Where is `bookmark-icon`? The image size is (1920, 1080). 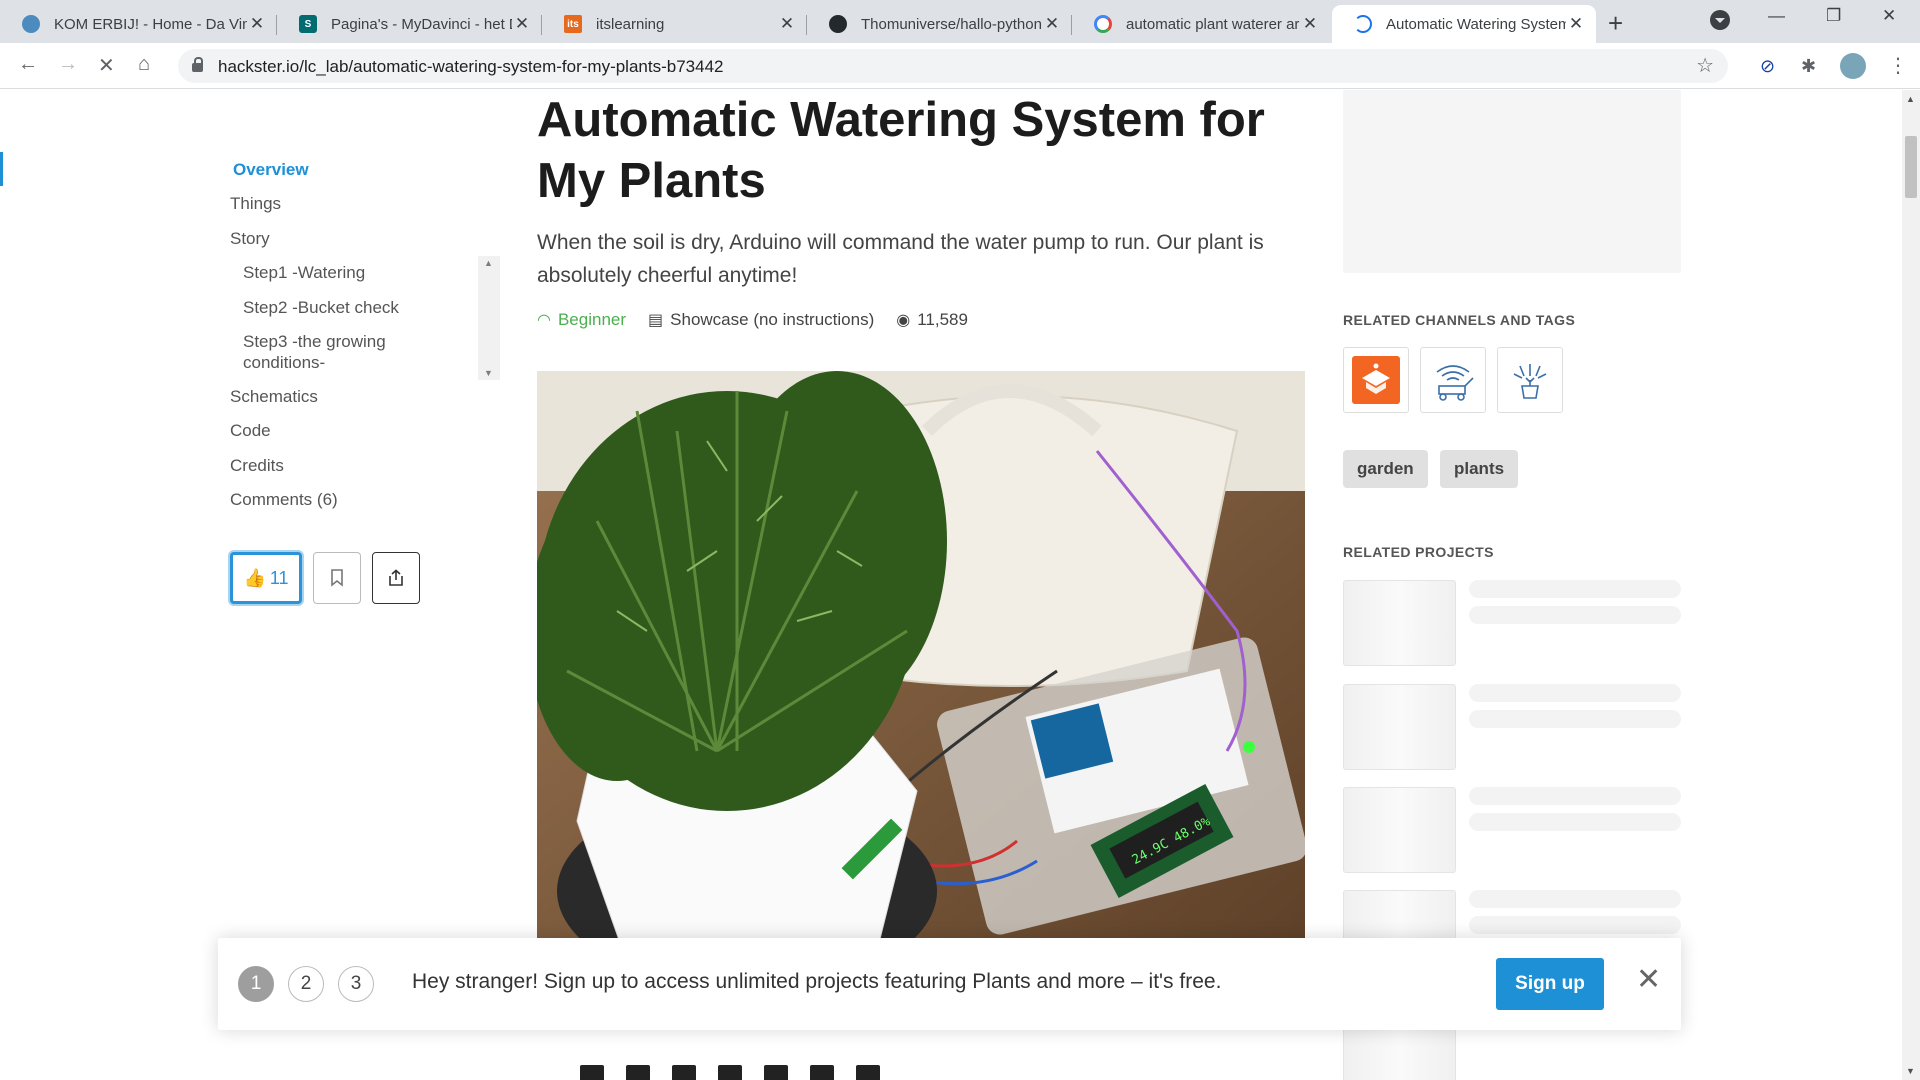 bookmark-icon is located at coordinates (337, 578).